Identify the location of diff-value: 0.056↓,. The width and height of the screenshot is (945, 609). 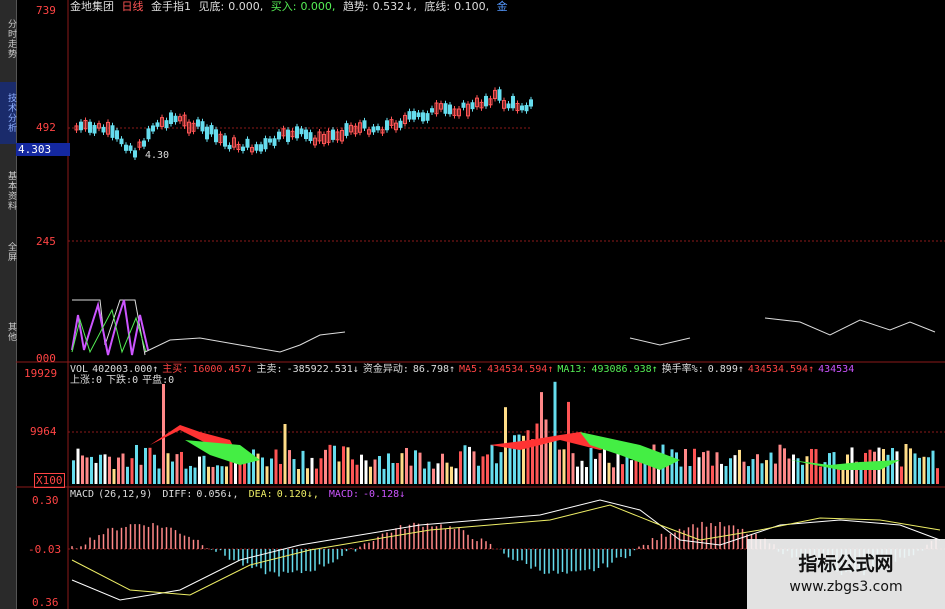
(217, 494).